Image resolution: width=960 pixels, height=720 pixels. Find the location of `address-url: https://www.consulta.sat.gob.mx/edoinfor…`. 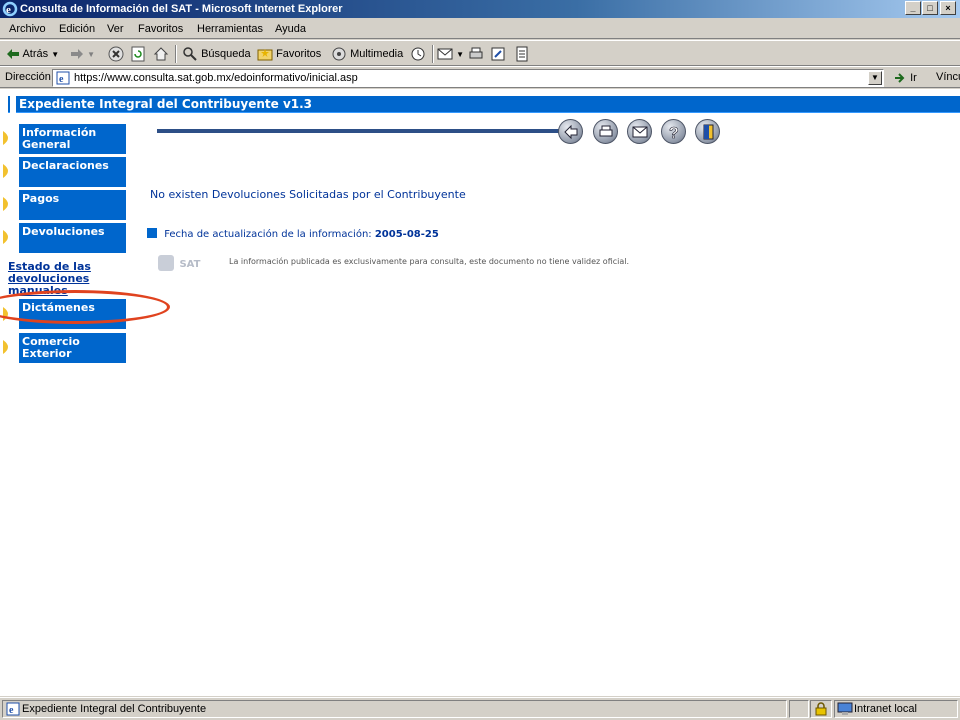

address-url: https://www.consulta.sat.gob.mx/edoinfor… is located at coordinates (216, 78).